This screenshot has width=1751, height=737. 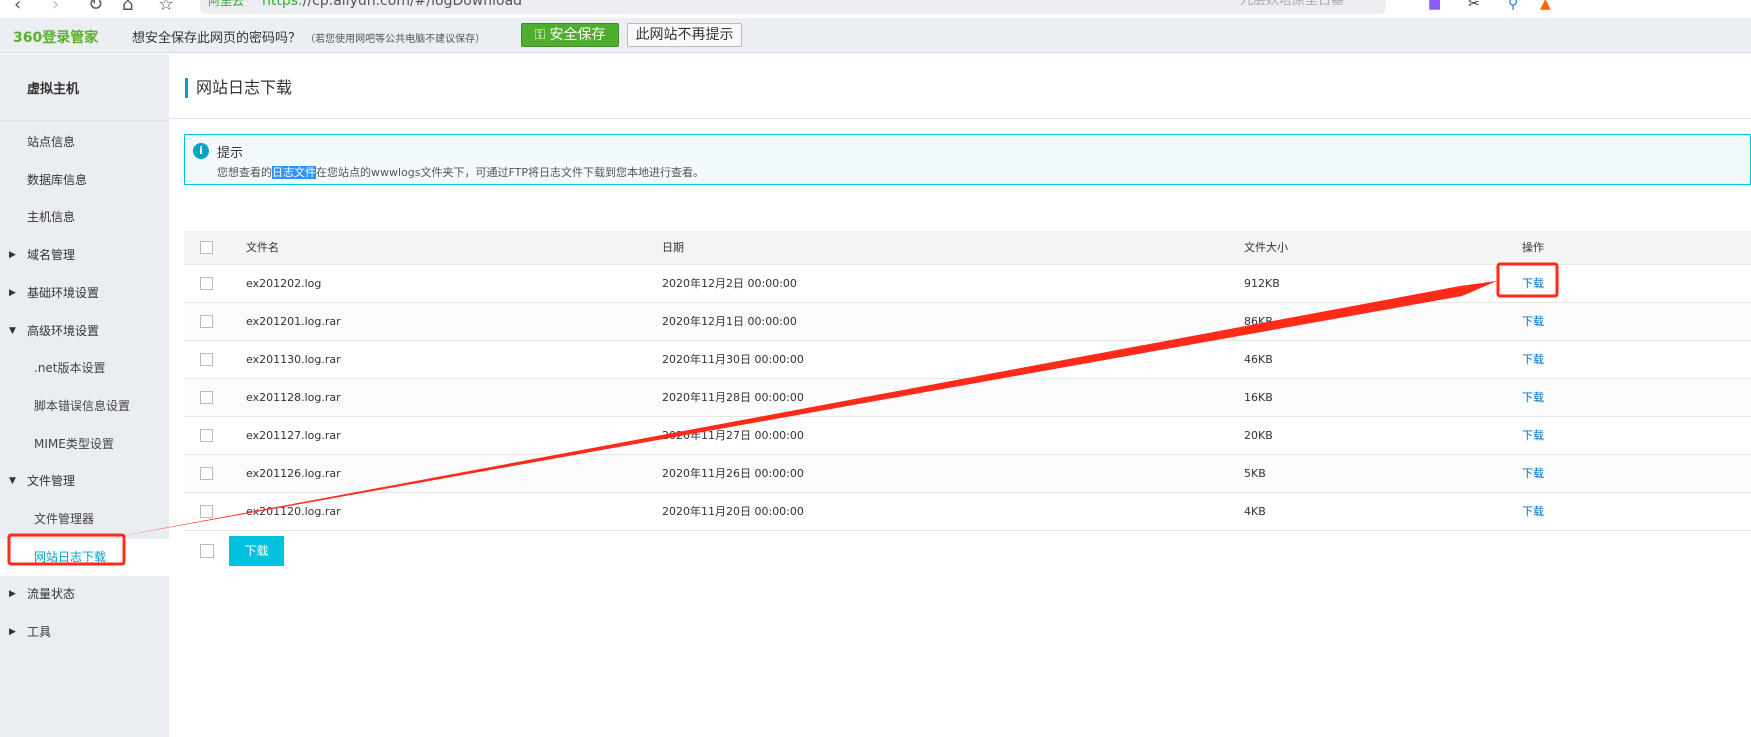 I want to click on sidebar-item-label: 工具, so click(x=39, y=632).